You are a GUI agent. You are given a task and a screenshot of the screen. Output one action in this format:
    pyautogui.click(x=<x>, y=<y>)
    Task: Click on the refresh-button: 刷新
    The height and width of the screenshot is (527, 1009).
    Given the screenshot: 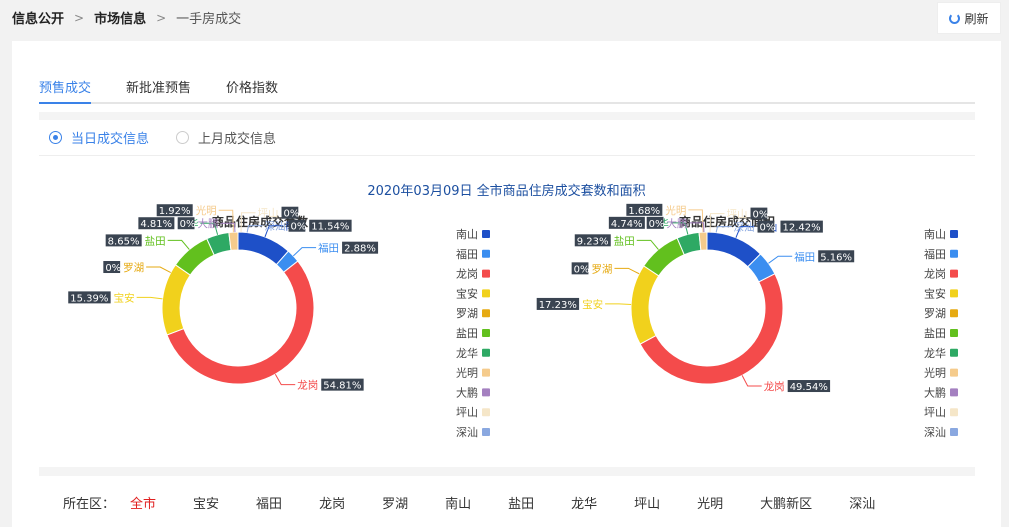 What is the action you would take?
    pyautogui.click(x=969, y=18)
    